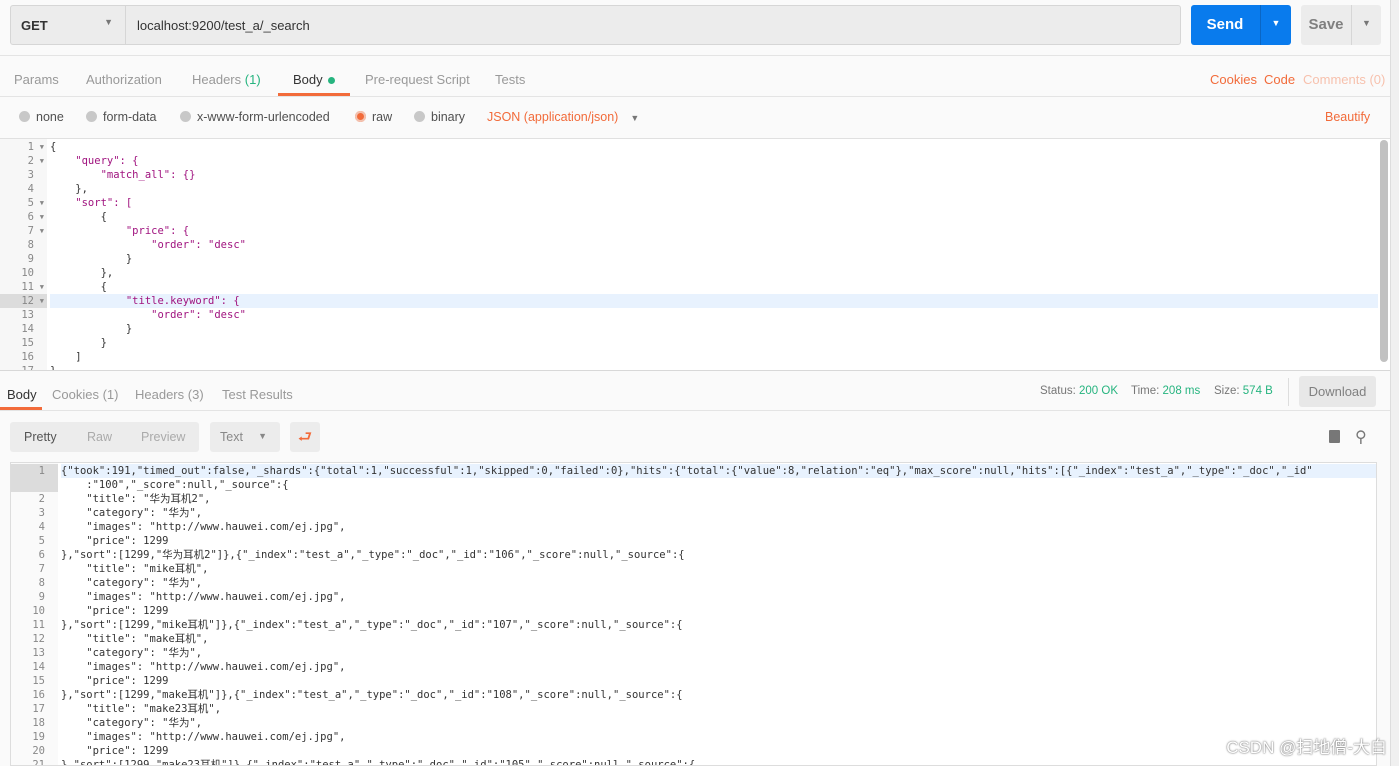  What do you see at coordinates (53, 147) in the screenshot?
I see `code-line: {` at bounding box center [53, 147].